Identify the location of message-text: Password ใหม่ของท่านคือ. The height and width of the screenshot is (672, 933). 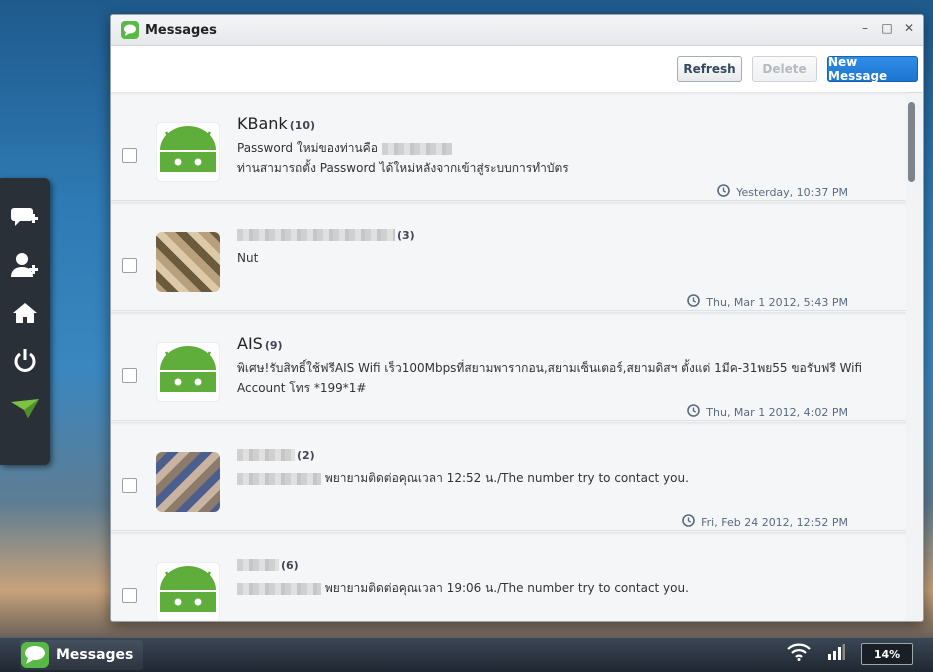
(307, 148).